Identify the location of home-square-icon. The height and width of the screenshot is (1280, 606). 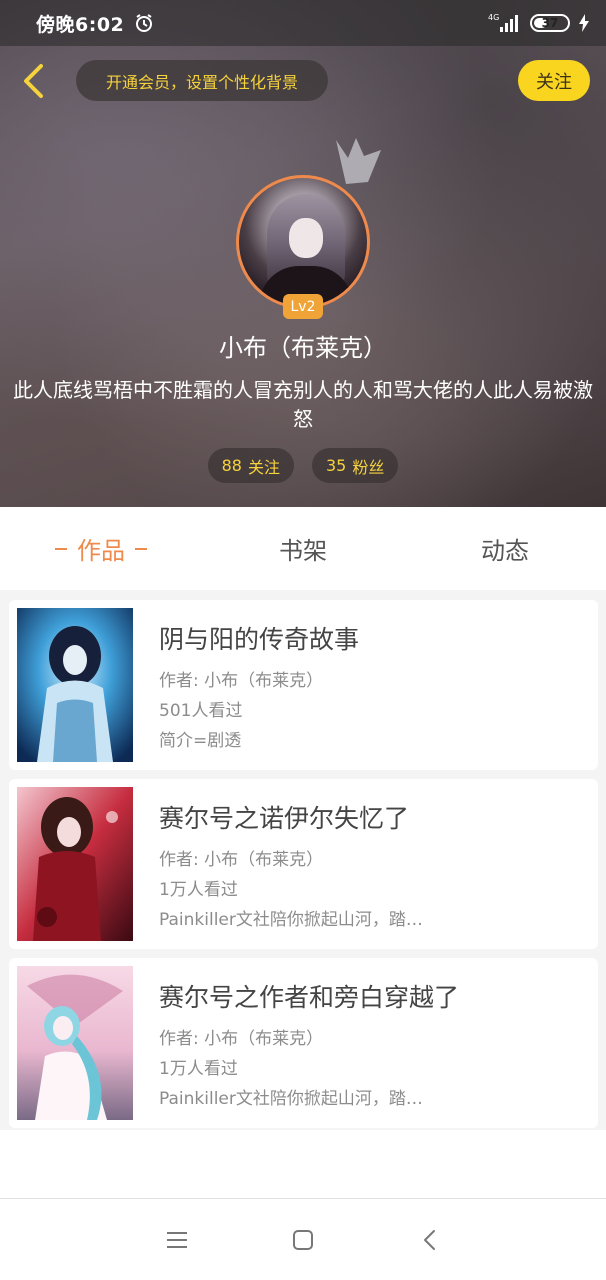
(303, 1239).